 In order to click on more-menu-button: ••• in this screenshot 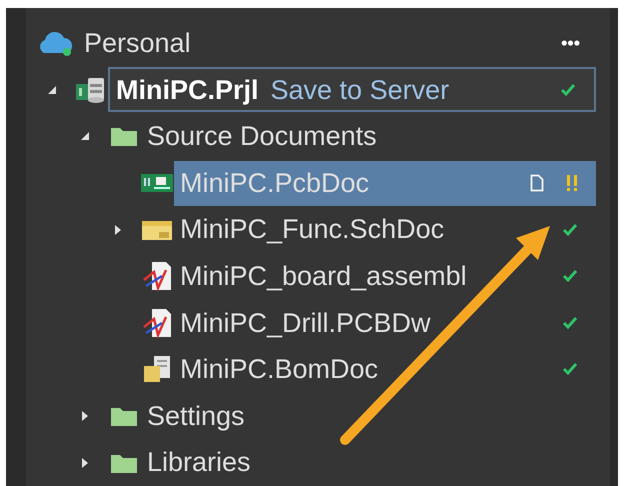, I will do `click(570, 43)`.